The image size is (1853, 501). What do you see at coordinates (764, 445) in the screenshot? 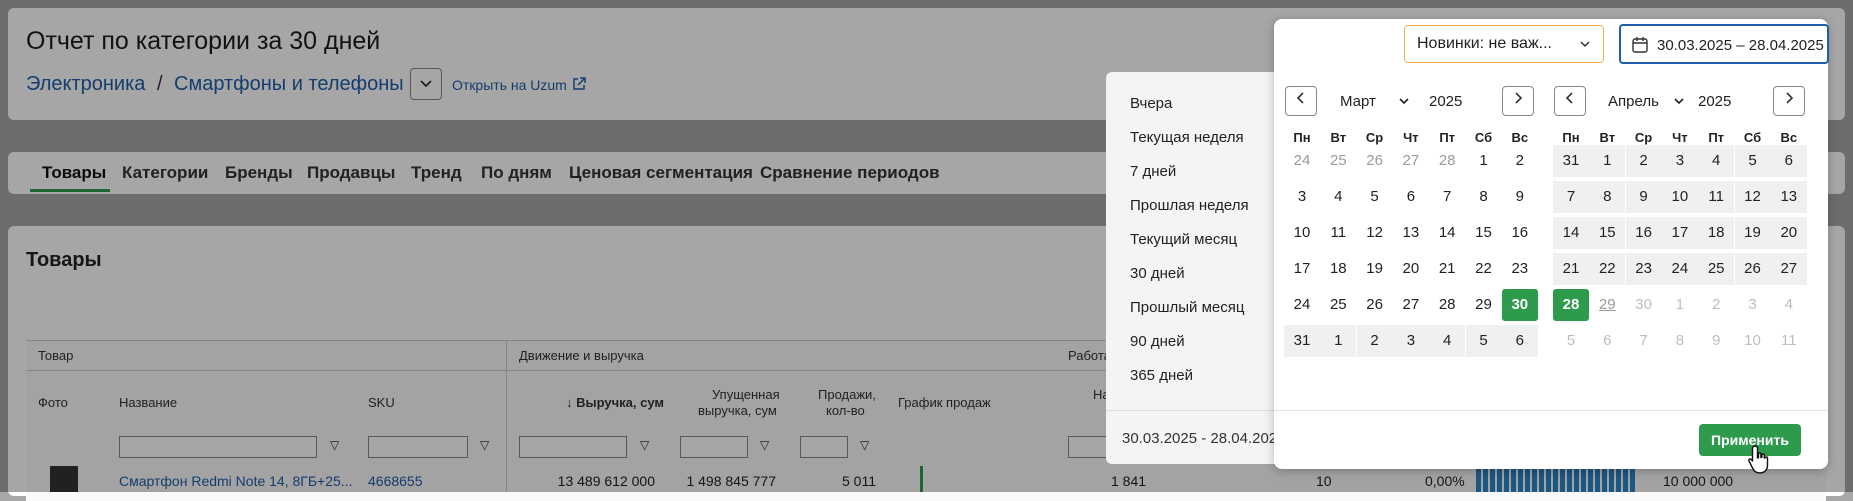
I see `filter-lost-icon: ▽` at bounding box center [764, 445].